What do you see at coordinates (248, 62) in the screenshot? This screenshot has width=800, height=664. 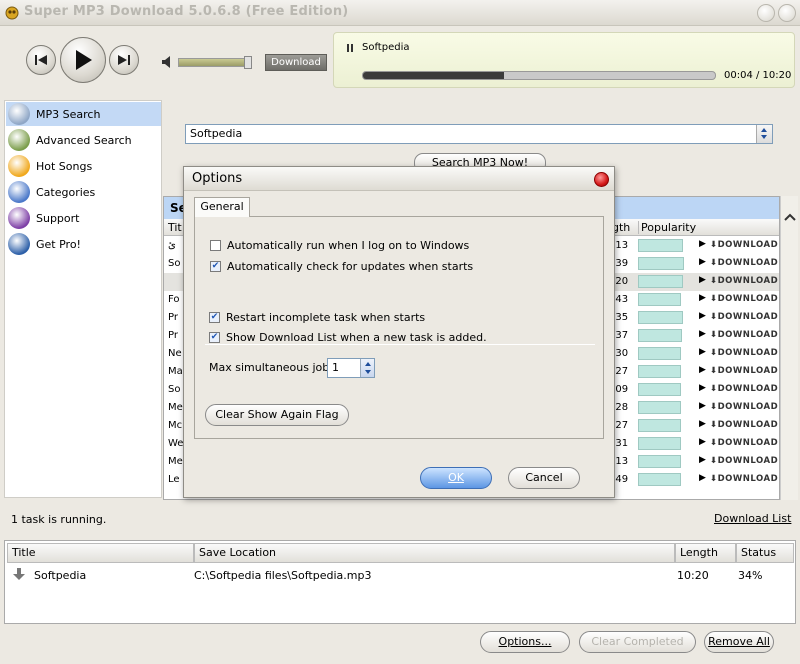 I see `volume-handle` at bounding box center [248, 62].